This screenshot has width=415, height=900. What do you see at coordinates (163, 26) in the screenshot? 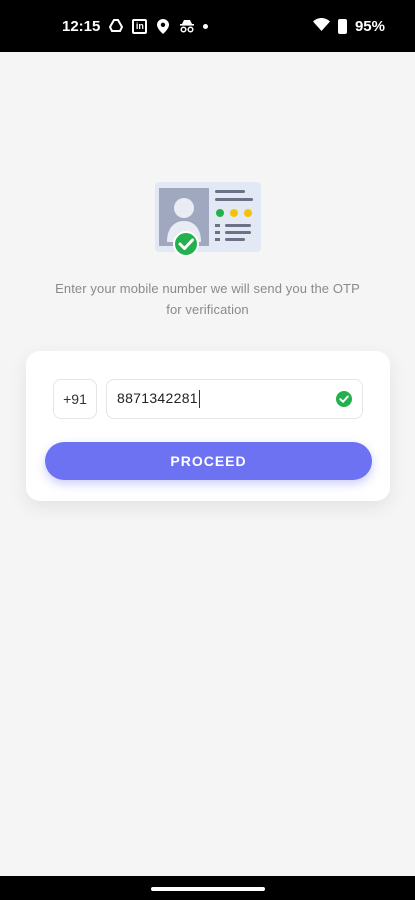
I see `location-icon` at bounding box center [163, 26].